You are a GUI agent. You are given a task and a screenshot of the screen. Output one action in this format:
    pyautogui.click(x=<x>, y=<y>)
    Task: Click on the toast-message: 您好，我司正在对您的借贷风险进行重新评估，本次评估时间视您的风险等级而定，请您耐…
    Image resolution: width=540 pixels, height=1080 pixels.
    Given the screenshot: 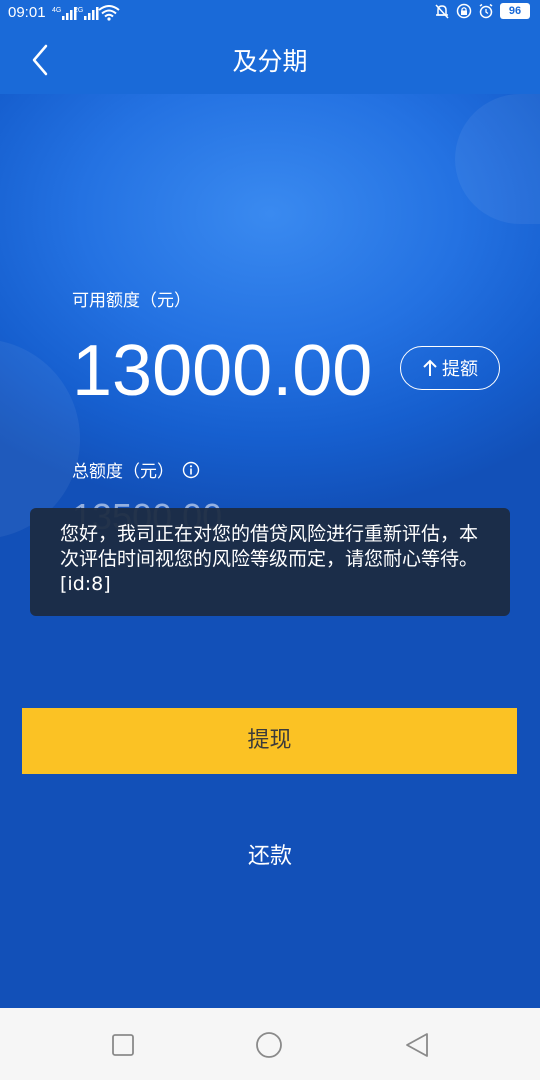 What is the action you would take?
    pyautogui.click(x=270, y=562)
    